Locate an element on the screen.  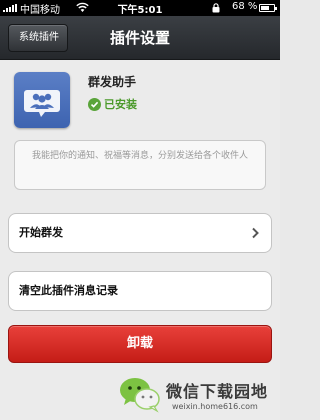
watermark-title: 微信下载园地 is located at coordinates (217, 391).